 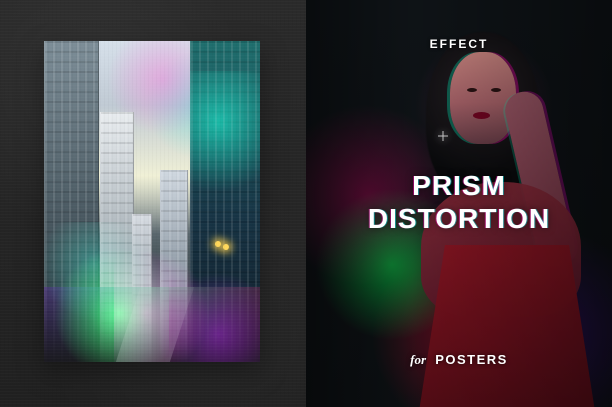 I want to click on footer-label: for POSTERS, so click(x=459, y=360).